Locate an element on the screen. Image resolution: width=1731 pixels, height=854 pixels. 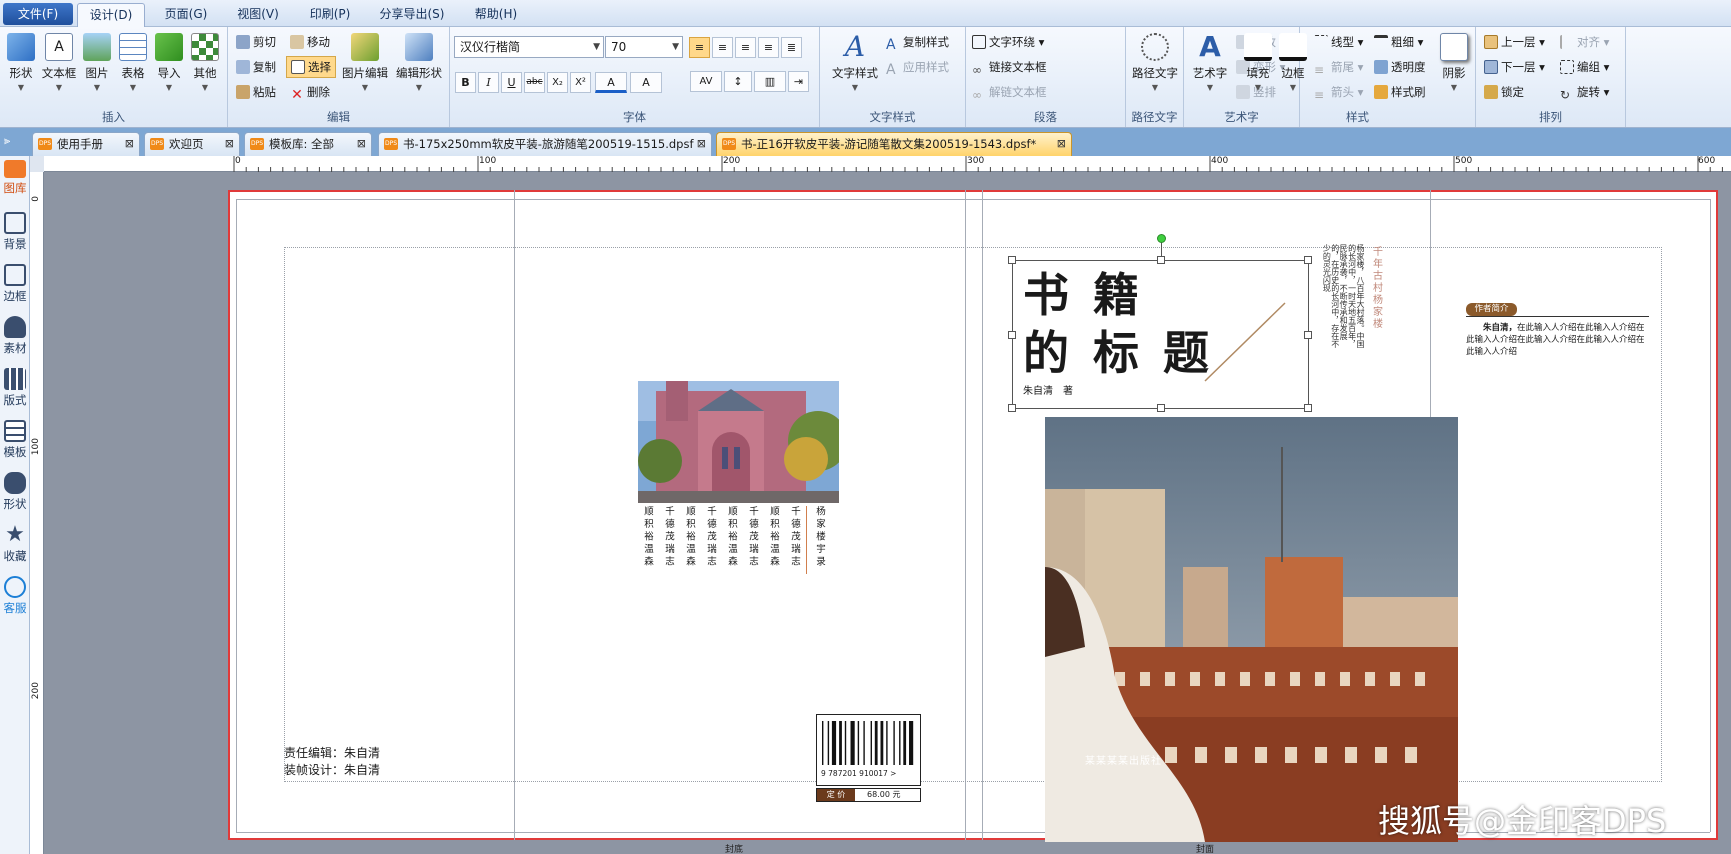
font-color-button: A is located at coordinates (611, 82).